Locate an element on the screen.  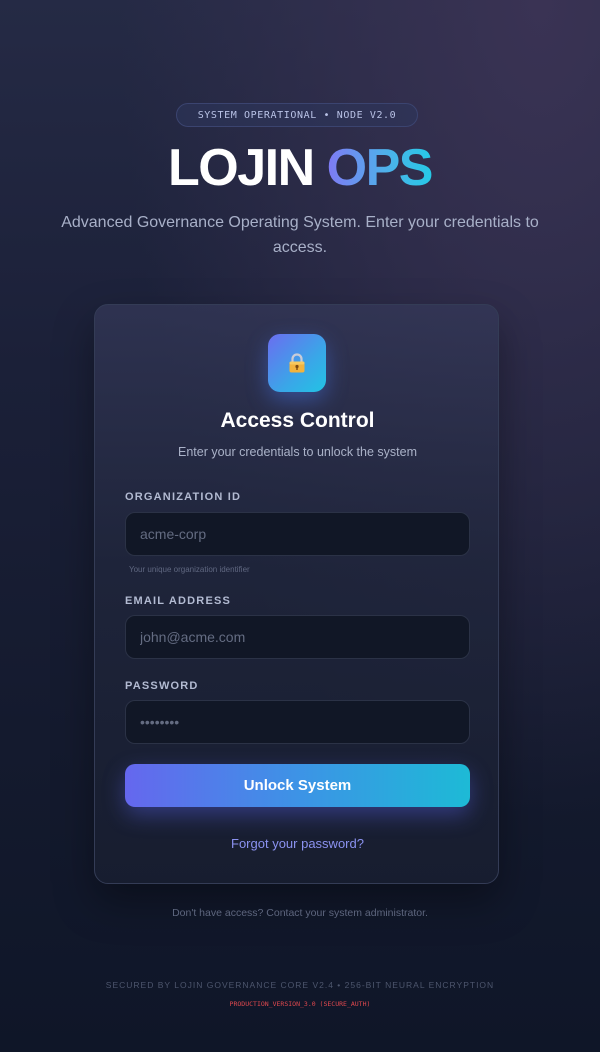
app-title: LOJIN OPS is located at coordinates (300, 168).